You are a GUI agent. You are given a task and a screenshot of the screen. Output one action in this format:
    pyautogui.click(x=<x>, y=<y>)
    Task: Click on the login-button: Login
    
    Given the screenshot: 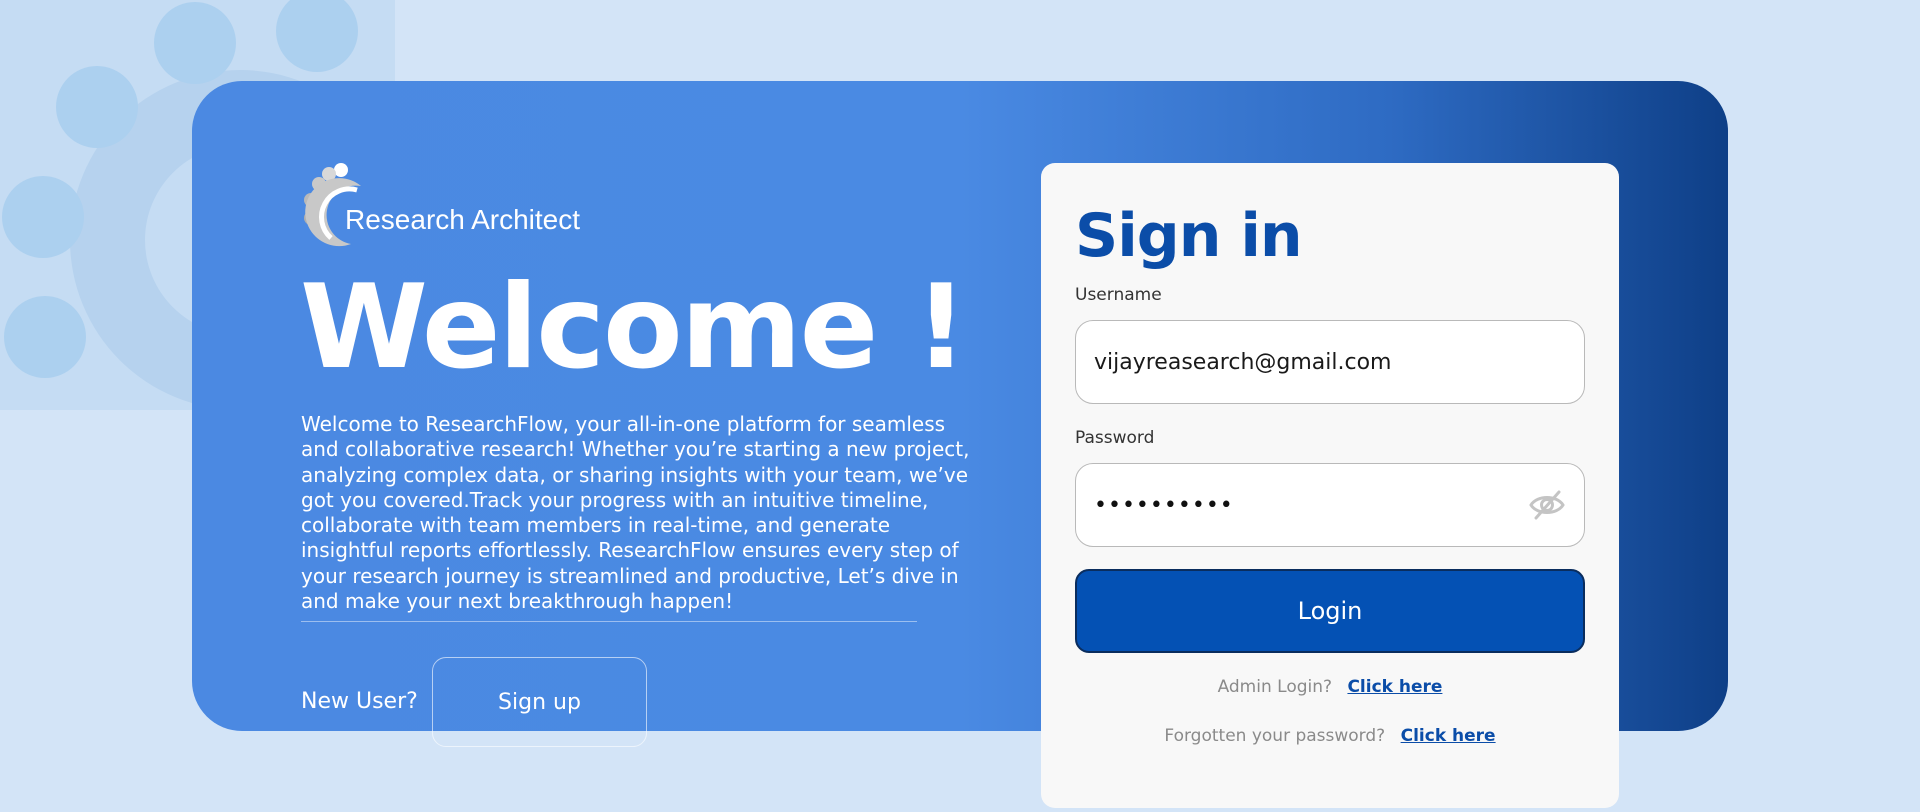 What is the action you would take?
    pyautogui.click(x=1330, y=611)
    